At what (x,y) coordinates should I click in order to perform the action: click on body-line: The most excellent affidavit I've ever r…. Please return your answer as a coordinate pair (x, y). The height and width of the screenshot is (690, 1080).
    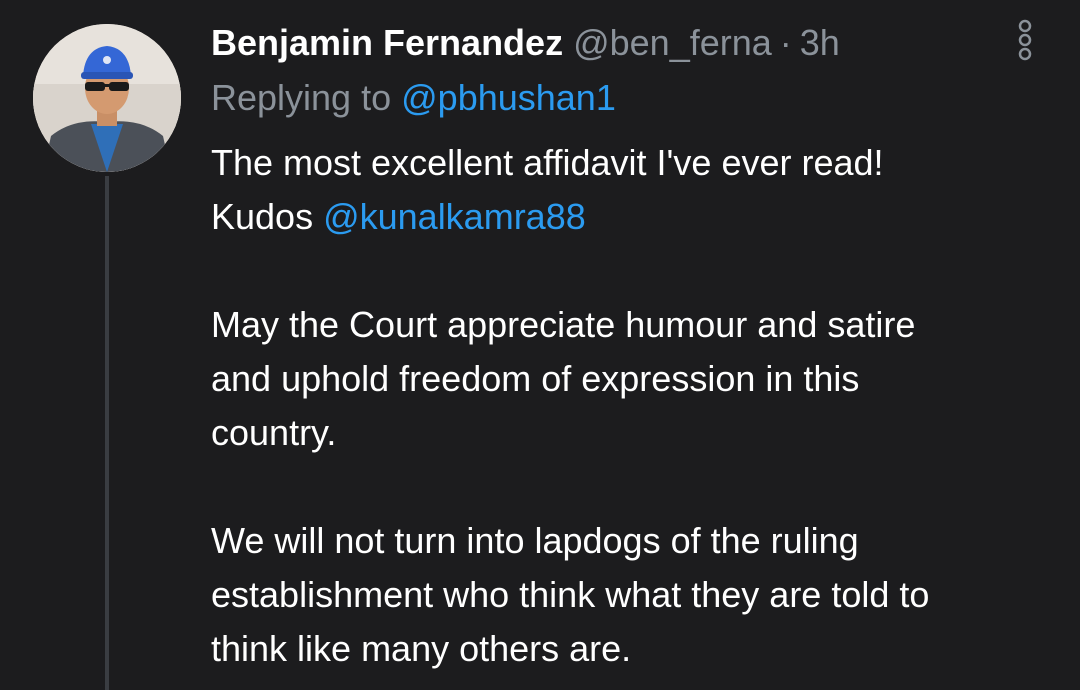
    Looking at the image, I should click on (547, 162).